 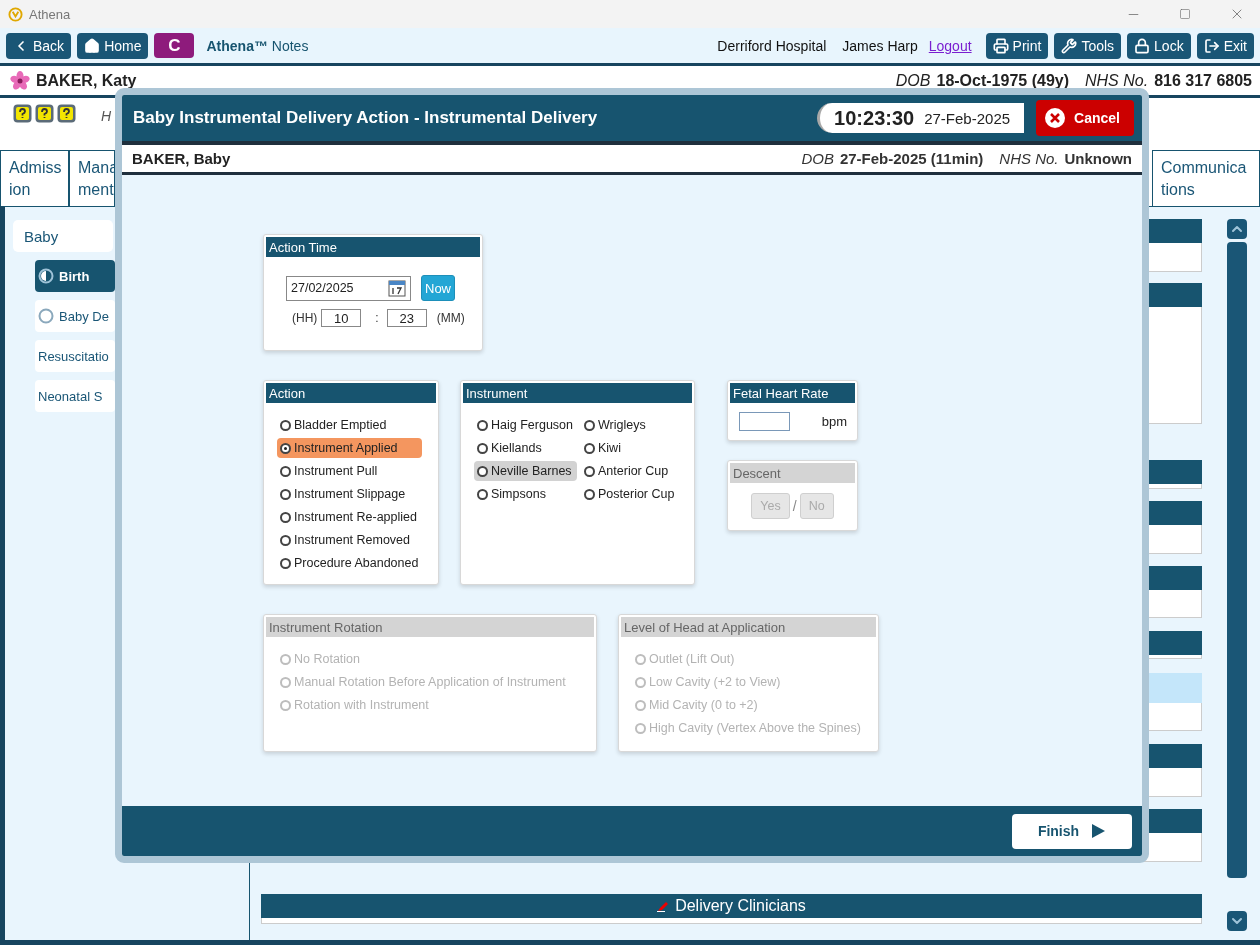 What do you see at coordinates (15, 14) in the screenshot?
I see `app-logo-icon` at bounding box center [15, 14].